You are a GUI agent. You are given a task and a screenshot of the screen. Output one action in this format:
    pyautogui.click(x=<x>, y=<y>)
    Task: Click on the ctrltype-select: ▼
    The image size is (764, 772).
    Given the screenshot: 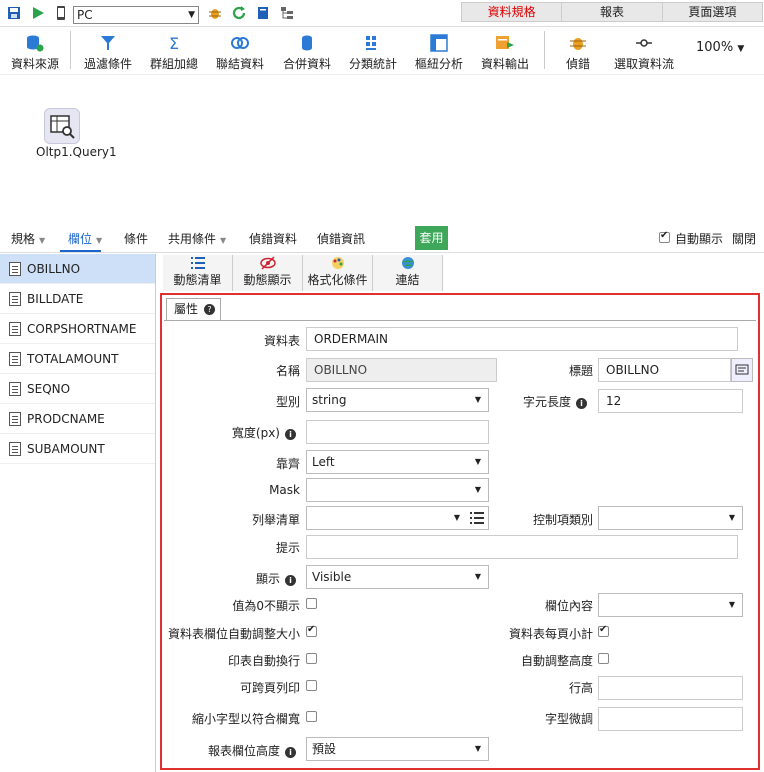 What is the action you would take?
    pyautogui.click(x=670, y=518)
    